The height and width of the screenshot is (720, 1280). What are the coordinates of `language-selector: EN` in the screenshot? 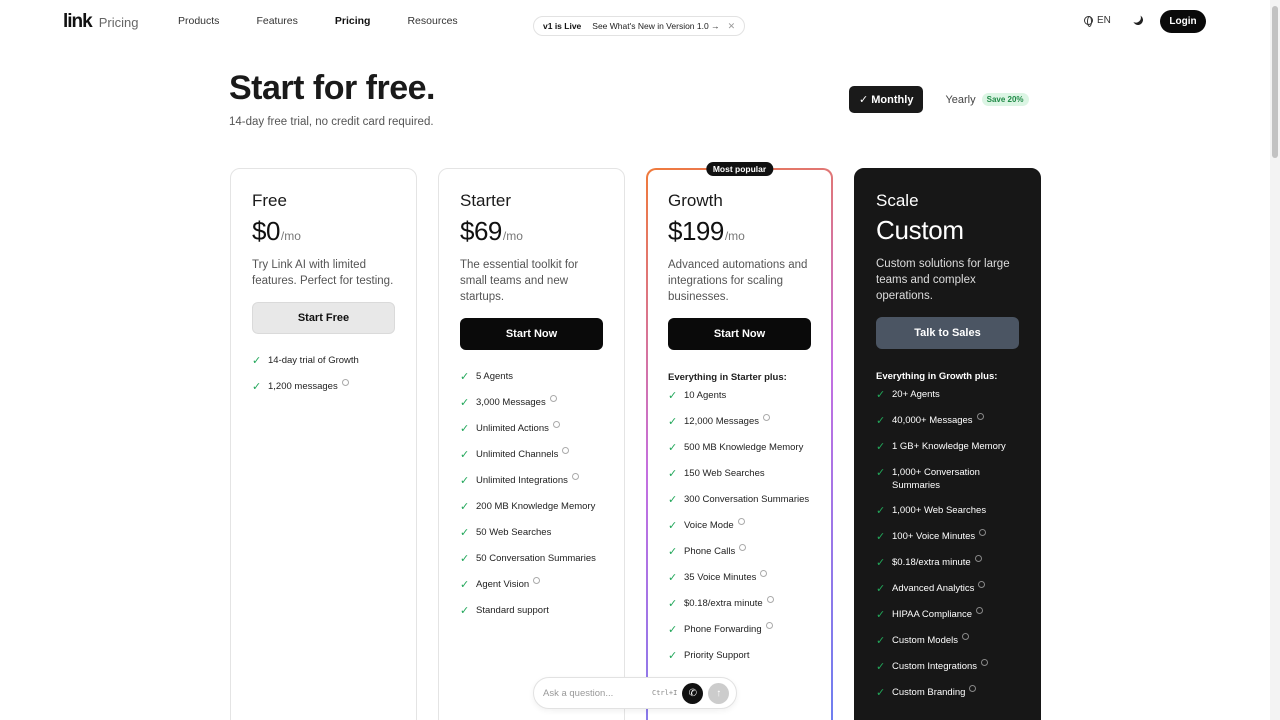 It's located at (1097, 21).